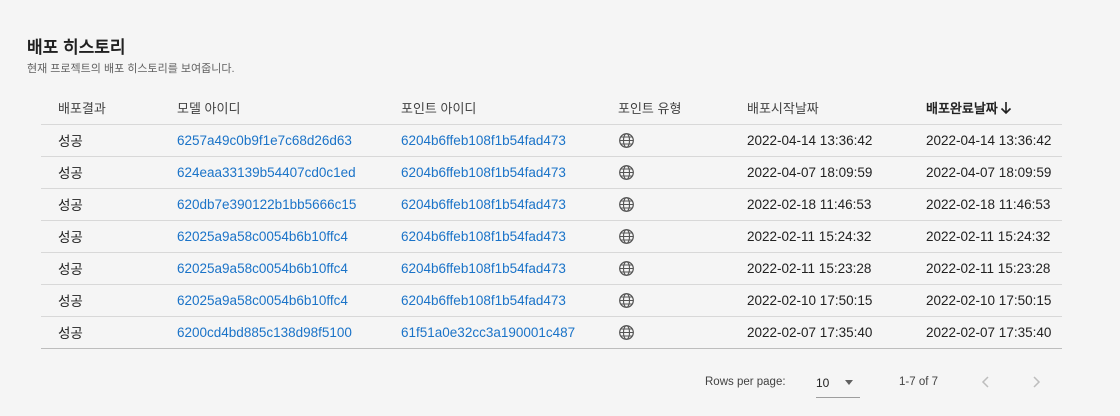 The height and width of the screenshot is (416, 1120). What do you see at coordinates (994, 172) in the screenshot?
I see `cell-end-date: 2022-04-07 18:09:59` at bounding box center [994, 172].